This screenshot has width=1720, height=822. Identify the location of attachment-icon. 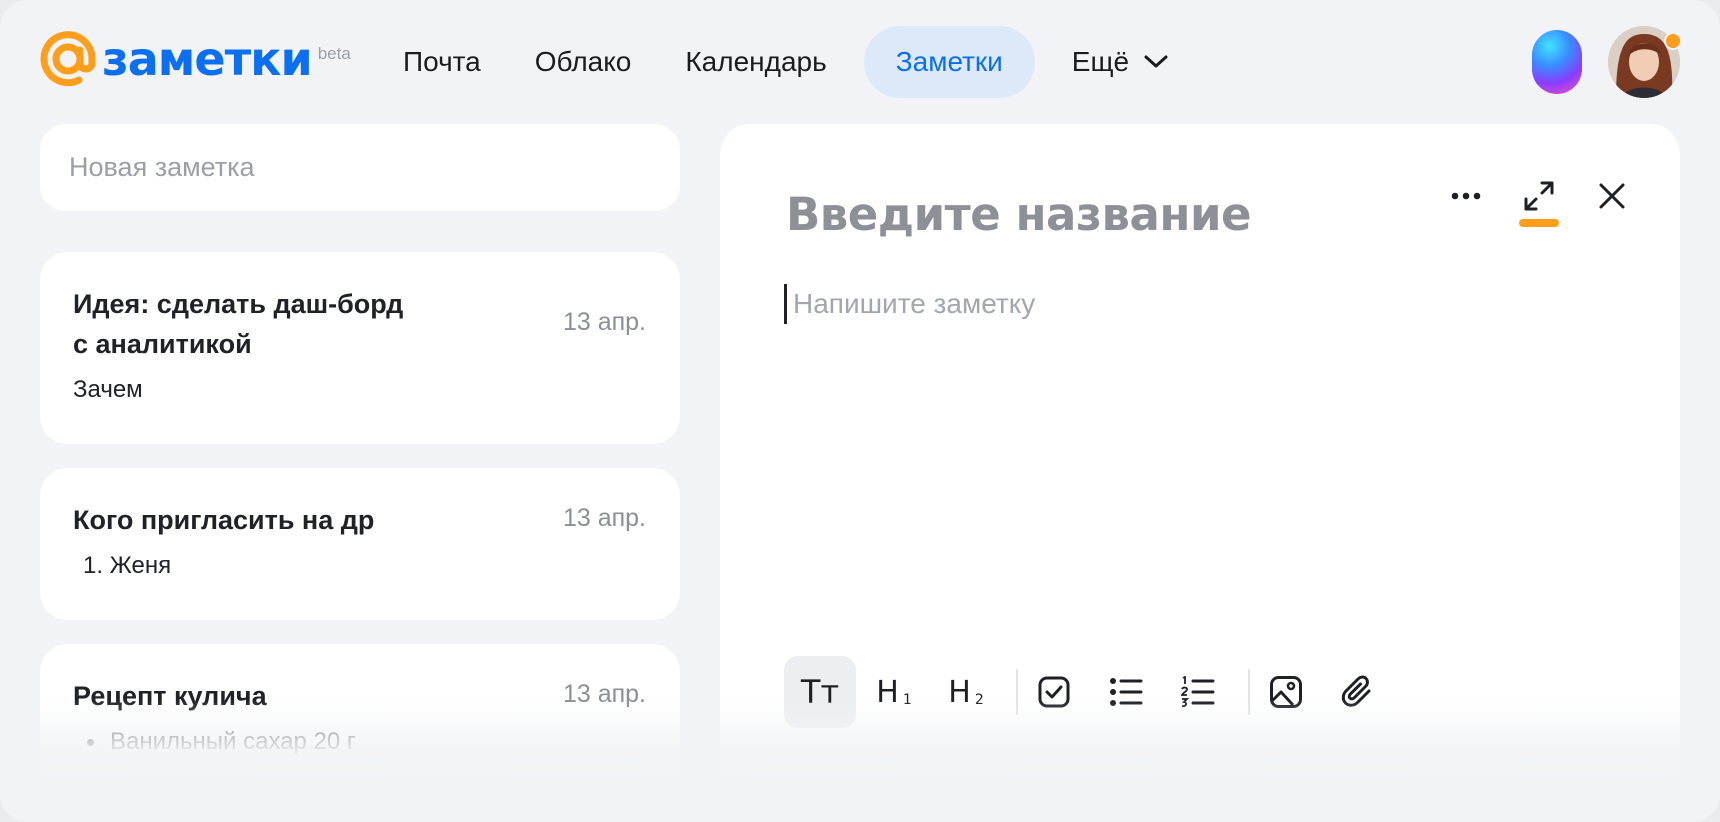
(1356, 691).